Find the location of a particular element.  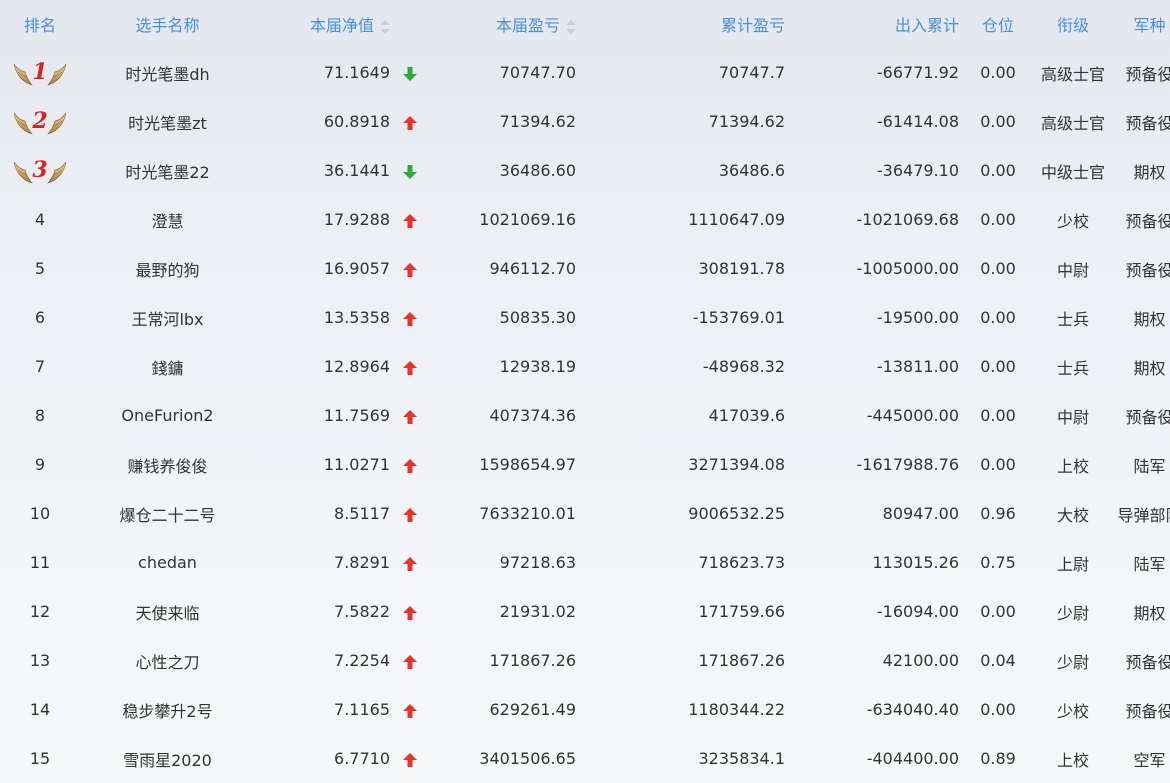

pnl-value: 21931.02 is located at coordinates (537, 611).